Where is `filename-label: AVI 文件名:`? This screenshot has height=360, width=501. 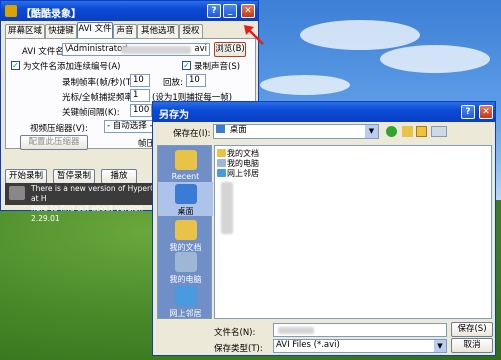
filename-label: AVI 文件名: is located at coordinates (44, 52).